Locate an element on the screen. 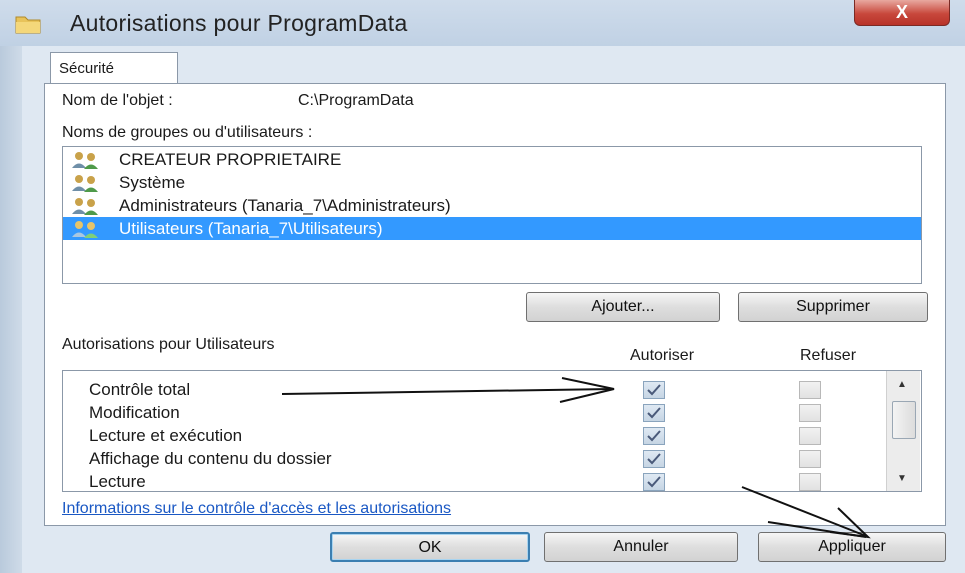  arrow-to-apply is located at coordinates (806, 512).